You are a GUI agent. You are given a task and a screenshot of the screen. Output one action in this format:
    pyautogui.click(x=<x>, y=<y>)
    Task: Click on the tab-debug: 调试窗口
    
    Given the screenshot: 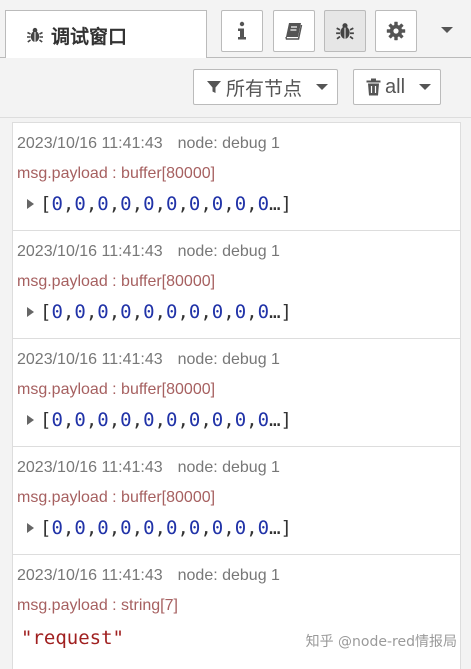 What is the action you would take?
    pyautogui.click(x=106, y=34)
    